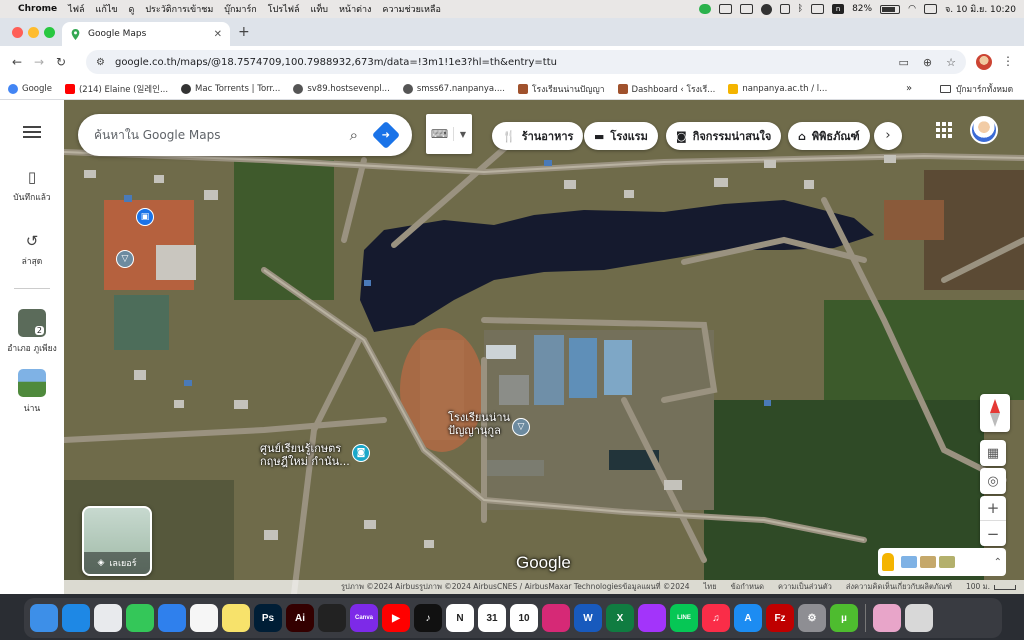 The width and height of the screenshot is (1024, 640). What do you see at coordinates (620, 618) in the screenshot?
I see `dock-app-excel-icon: X` at bounding box center [620, 618].